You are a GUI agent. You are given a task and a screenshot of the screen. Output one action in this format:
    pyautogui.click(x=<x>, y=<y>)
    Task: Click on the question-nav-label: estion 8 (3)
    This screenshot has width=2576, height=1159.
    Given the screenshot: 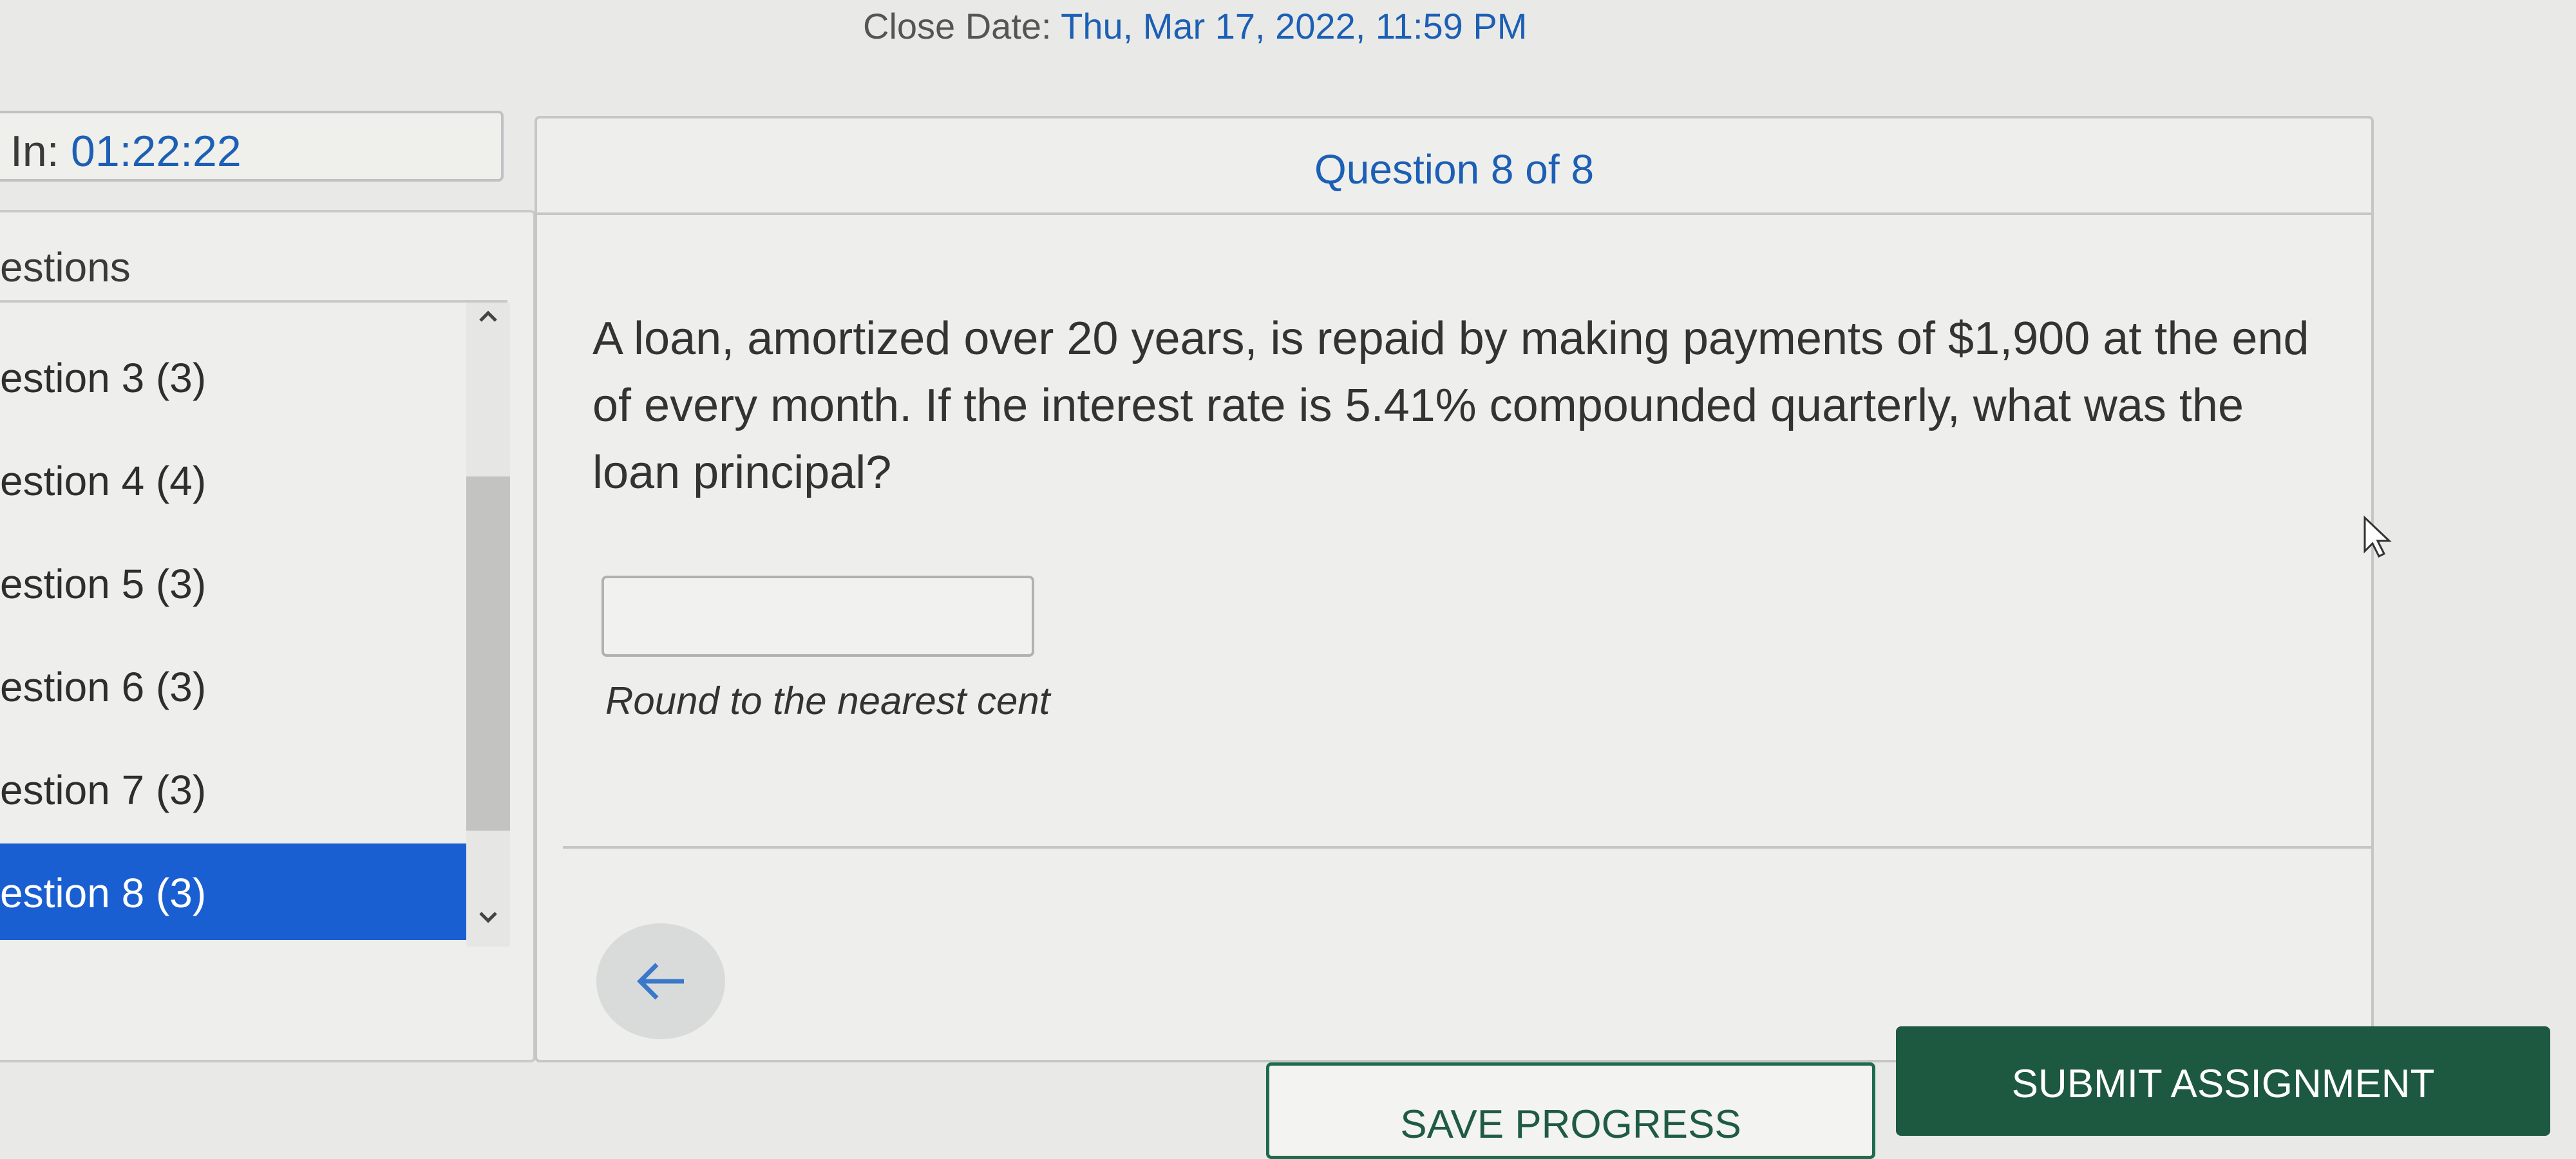 What is the action you would take?
    pyautogui.click(x=104, y=893)
    